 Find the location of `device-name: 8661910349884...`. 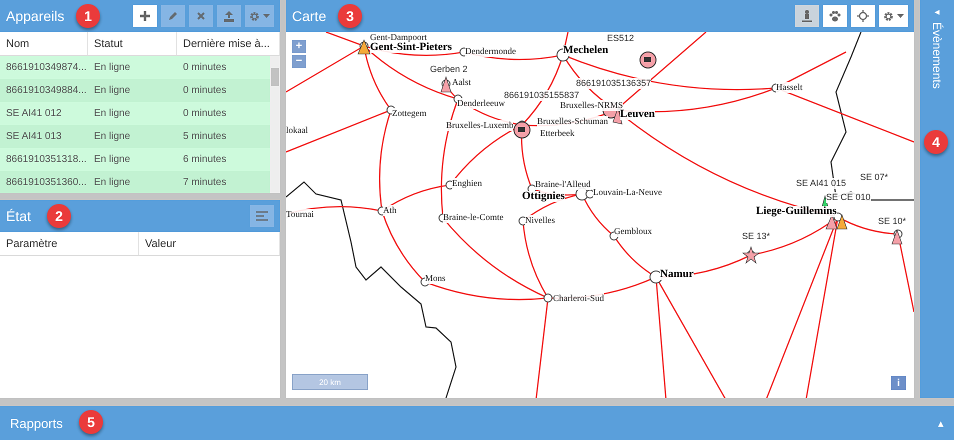

device-name: 8661910349884... is located at coordinates (46, 90).